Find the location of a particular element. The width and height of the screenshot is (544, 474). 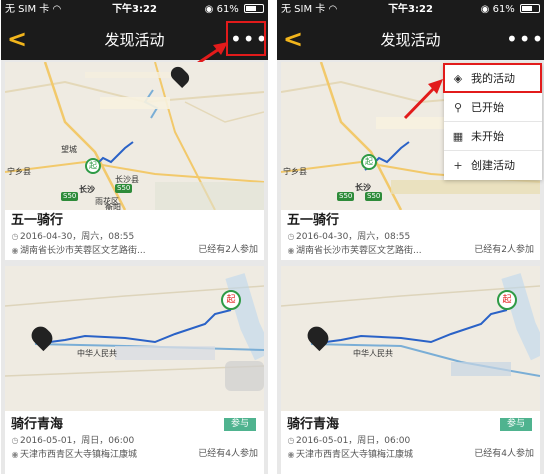

menu-item-create-activity: + 创建活动 is located at coordinates (493, 165).